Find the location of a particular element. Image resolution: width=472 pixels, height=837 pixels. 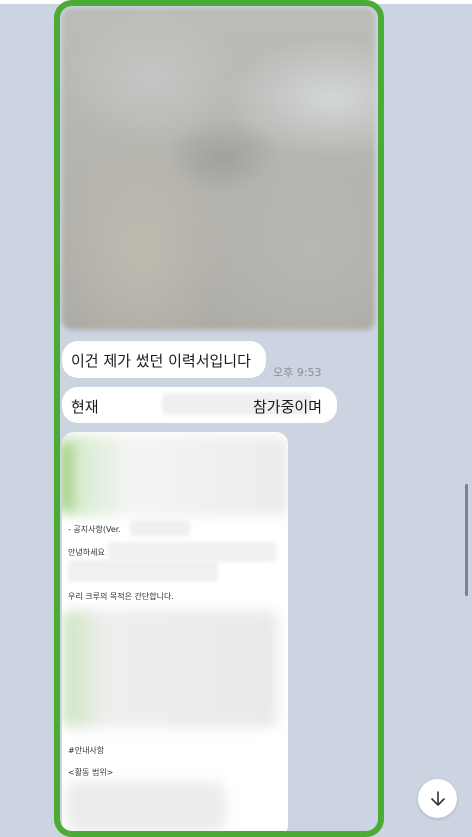

blurred-footer is located at coordinates (146, 807).